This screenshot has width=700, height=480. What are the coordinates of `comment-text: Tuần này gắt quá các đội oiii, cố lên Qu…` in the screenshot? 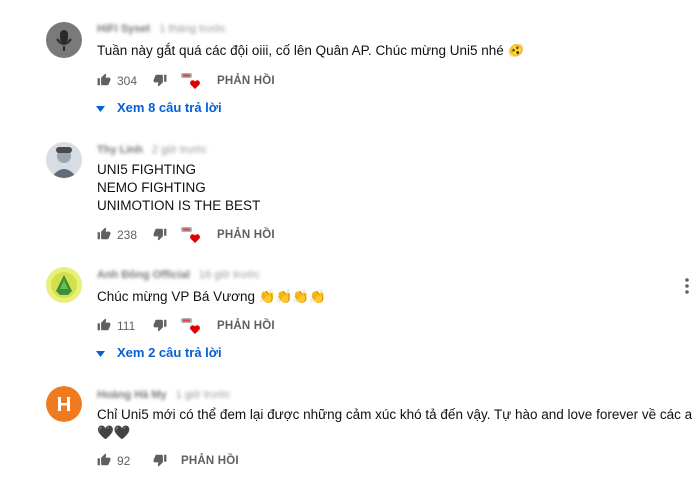 It's located at (310, 51).